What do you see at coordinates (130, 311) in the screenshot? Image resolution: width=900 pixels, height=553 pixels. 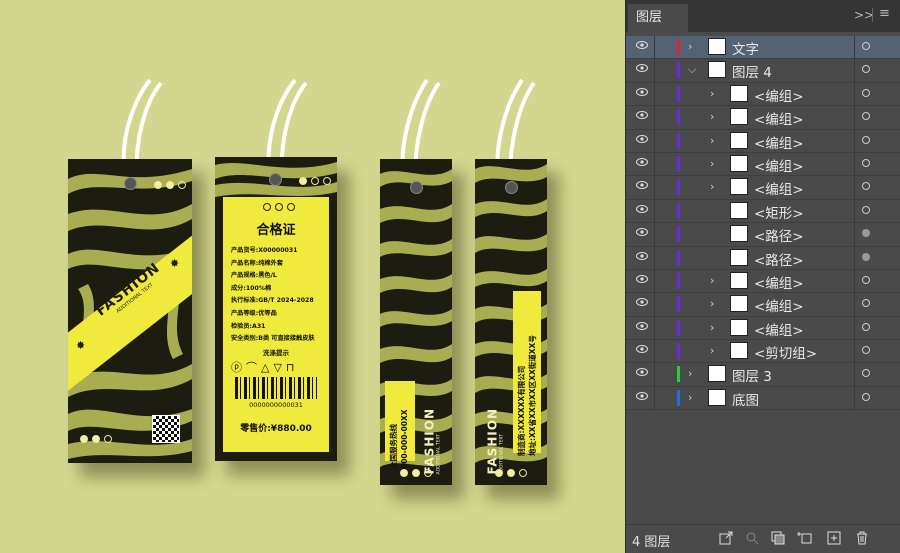 I see `tag-1-front: FASHION ADDITIONAL TEXT ✸ ✸` at bounding box center [130, 311].